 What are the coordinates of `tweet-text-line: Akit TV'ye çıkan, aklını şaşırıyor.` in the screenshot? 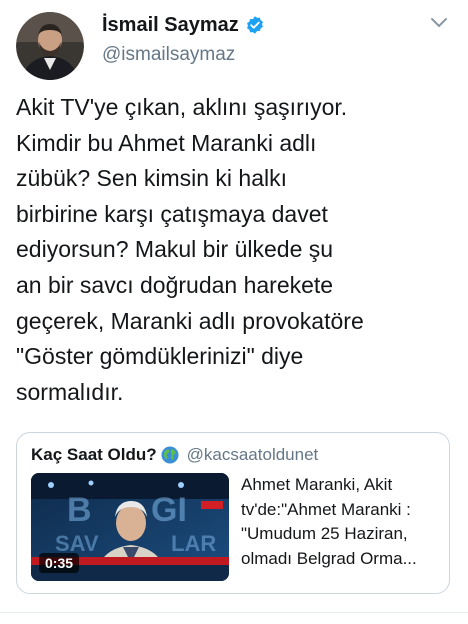 It's located at (182, 107).